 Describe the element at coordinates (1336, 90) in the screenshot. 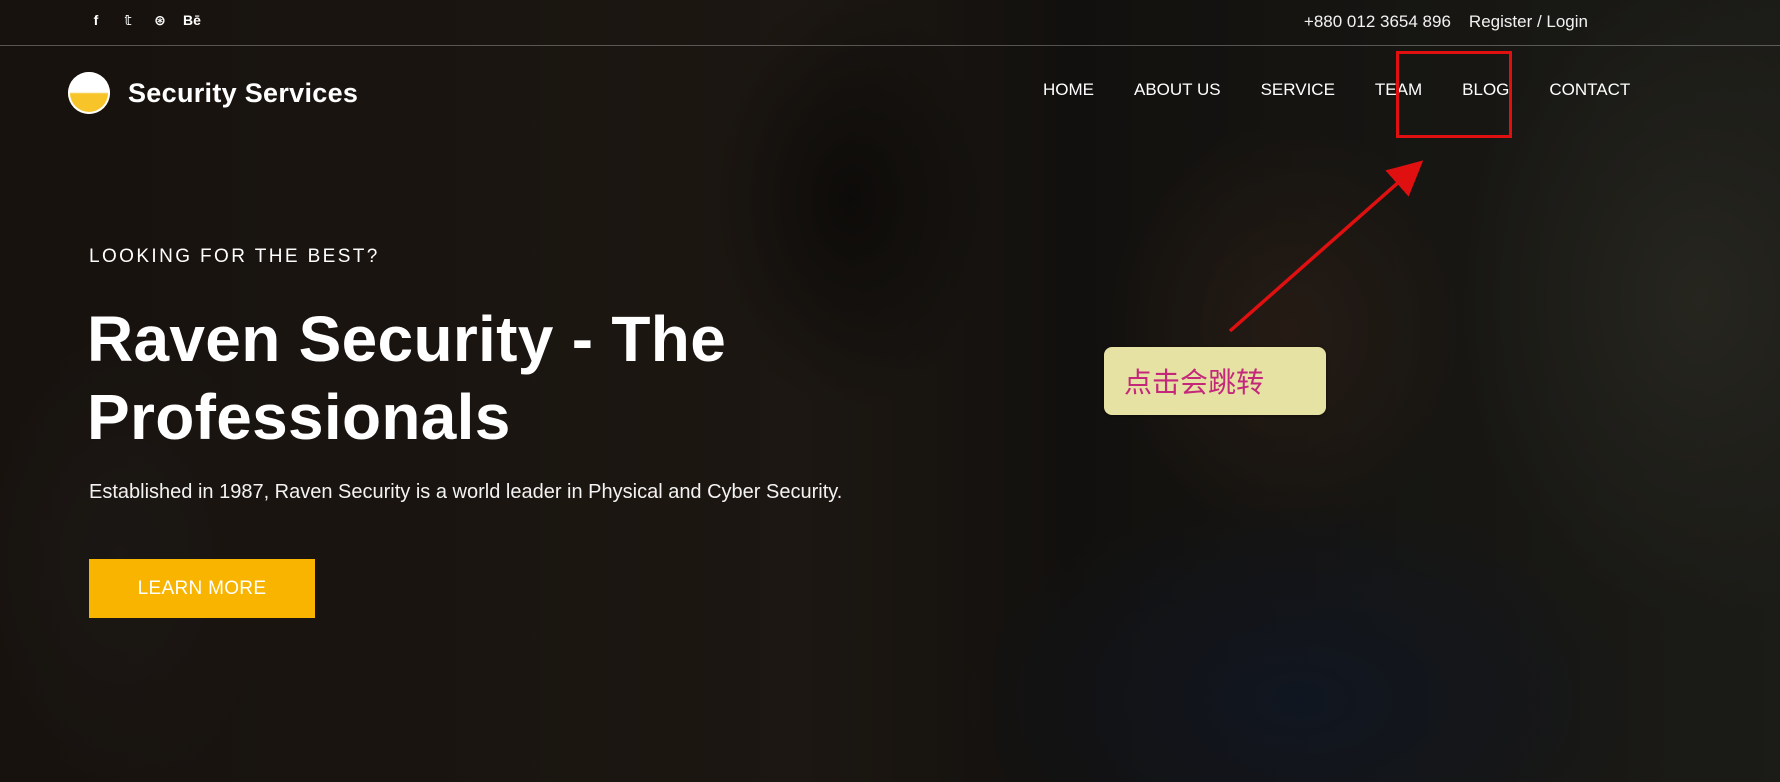

I see `main-nav: HOME ABOUT US SERVICE TEAM BLOG CONTACT` at that location.